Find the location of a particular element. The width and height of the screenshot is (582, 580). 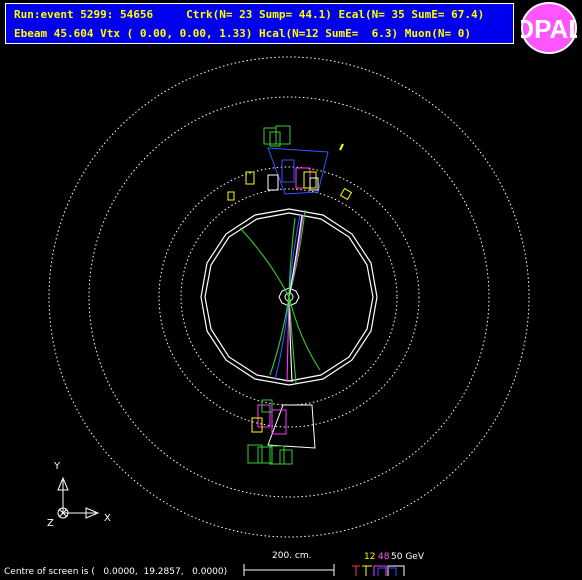

opal-logo: OPAL is located at coordinates (549, 28).